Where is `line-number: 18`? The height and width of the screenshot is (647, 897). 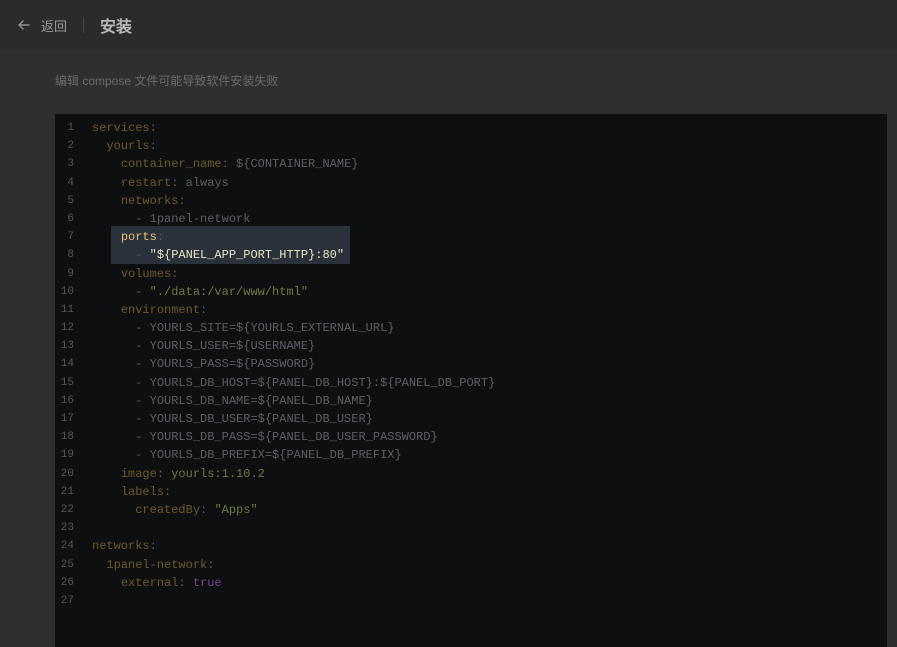
line-number: 18 is located at coordinates (67, 437).